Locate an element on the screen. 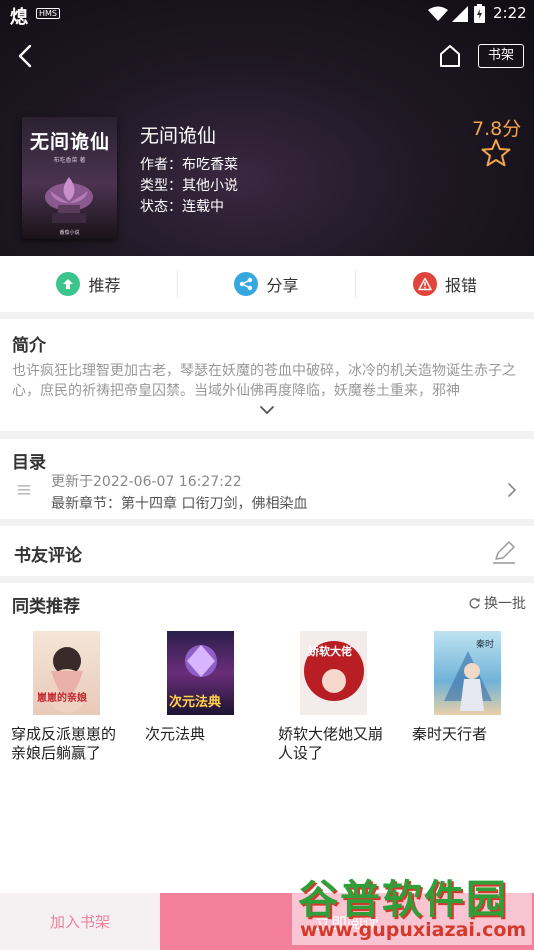  book-name: 秦时天行者 is located at coordinates (450, 734).